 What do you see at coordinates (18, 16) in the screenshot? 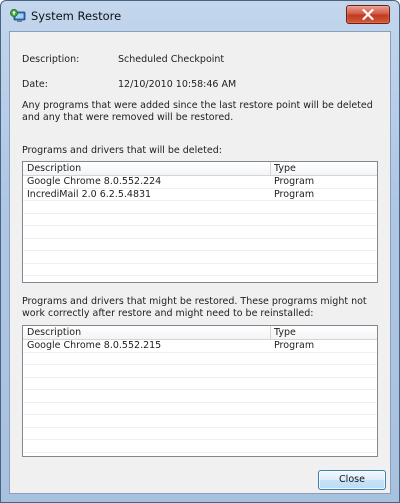
I see `system-restore-icon` at bounding box center [18, 16].